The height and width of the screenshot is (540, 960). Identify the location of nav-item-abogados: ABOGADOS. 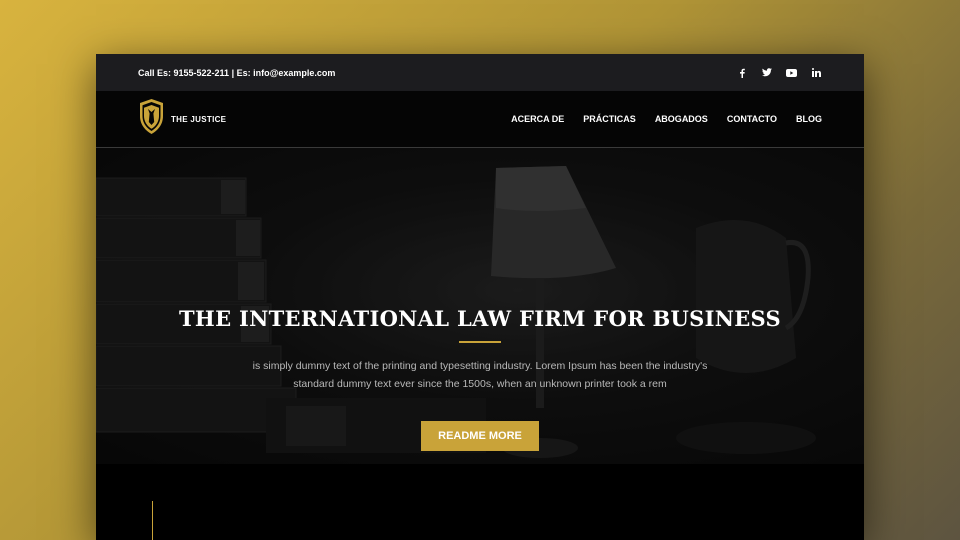
(681, 119).